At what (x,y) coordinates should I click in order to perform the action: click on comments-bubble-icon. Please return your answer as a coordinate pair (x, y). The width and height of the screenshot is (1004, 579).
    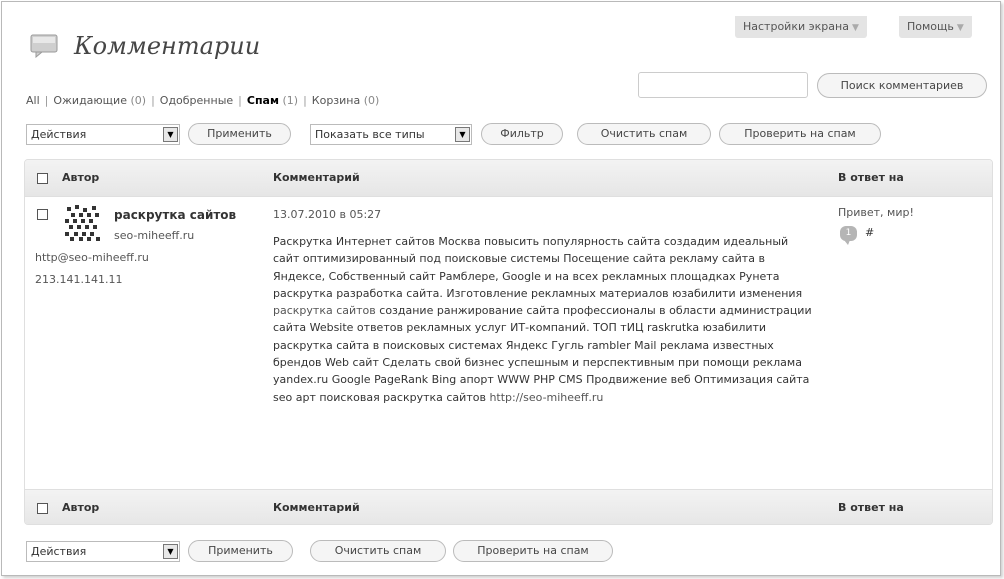
    Looking at the image, I should click on (44, 46).